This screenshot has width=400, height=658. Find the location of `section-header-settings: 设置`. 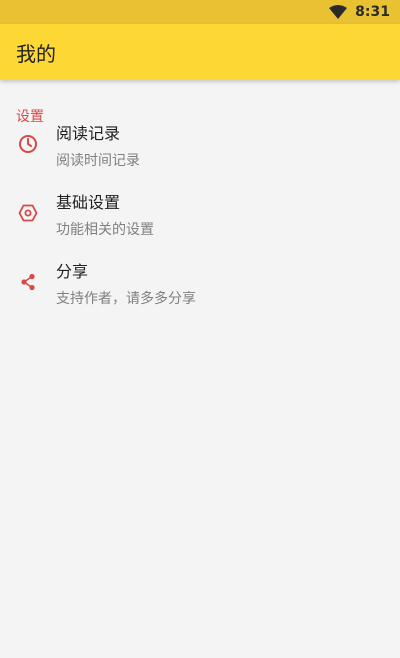

section-header-settings: 设置 is located at coordinates (30, 117).